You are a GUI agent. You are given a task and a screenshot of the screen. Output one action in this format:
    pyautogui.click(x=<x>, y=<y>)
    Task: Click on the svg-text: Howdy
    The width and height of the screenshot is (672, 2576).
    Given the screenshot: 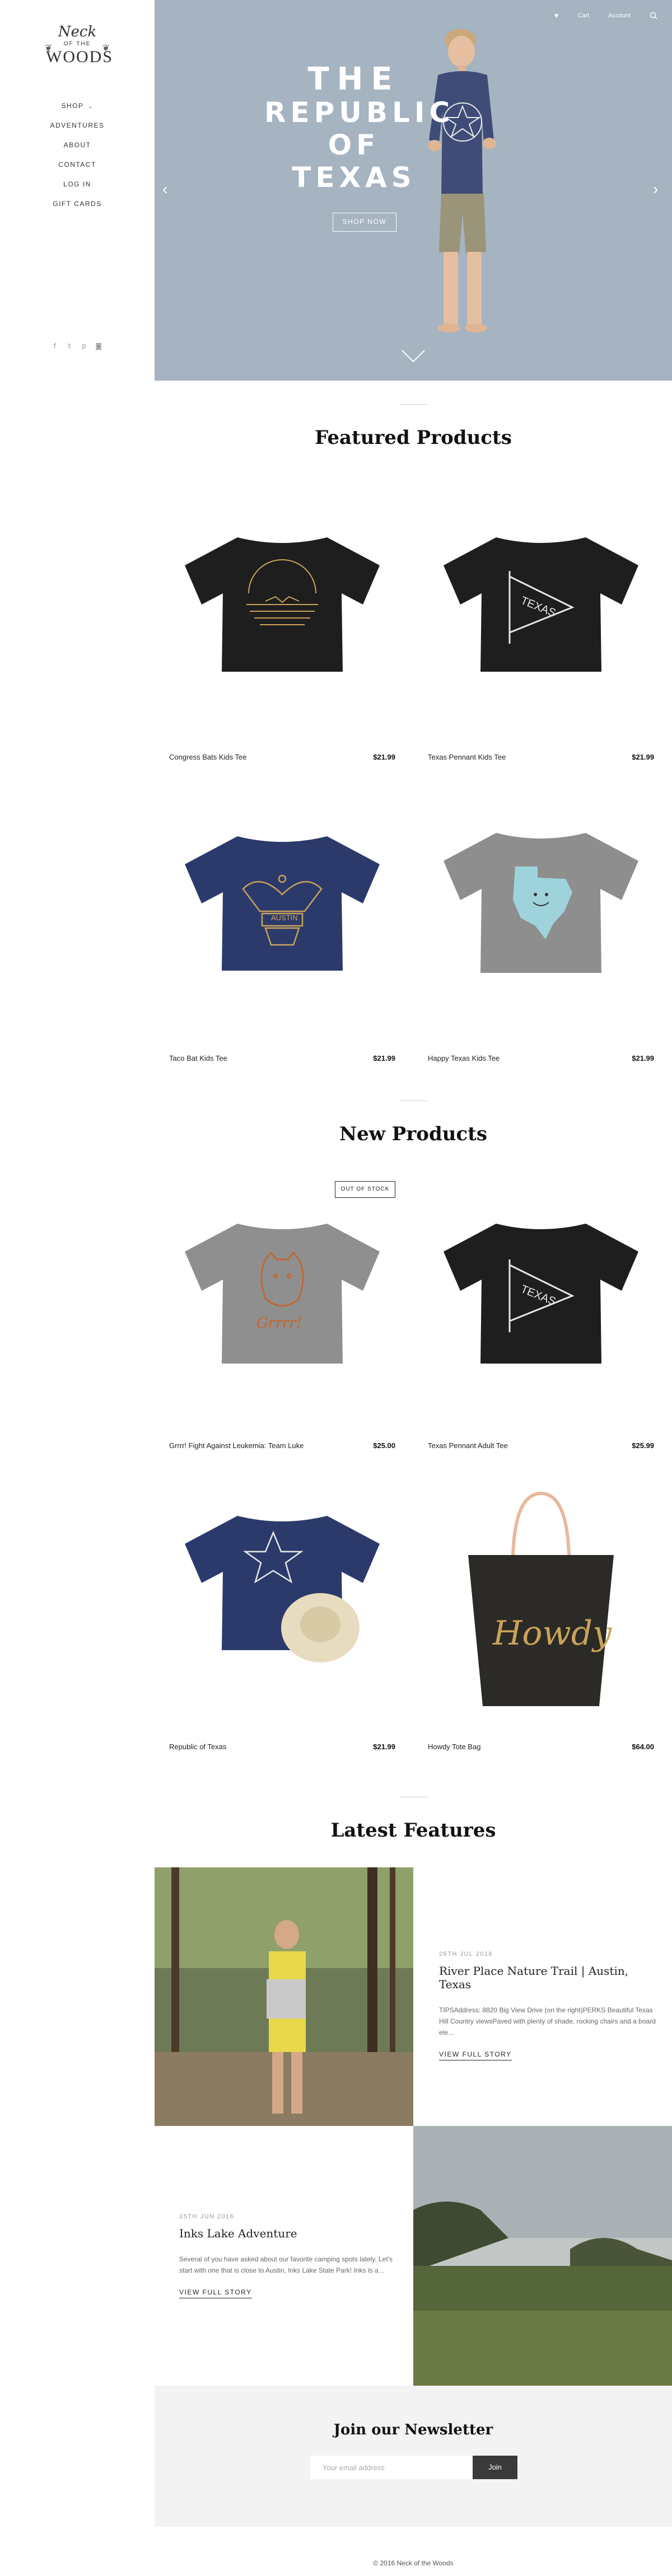 What is the action you would take?
    pyautogui.click(x=552, y=1634)
    